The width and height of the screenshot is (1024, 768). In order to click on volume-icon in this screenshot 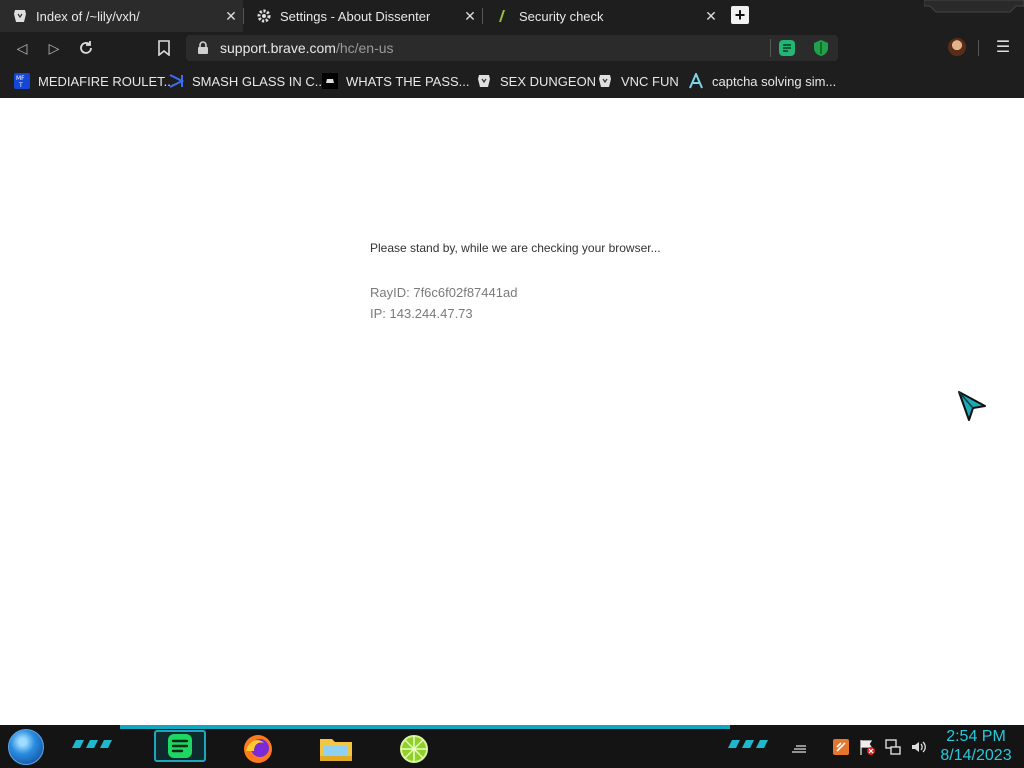, I will do `click(919, 747)`.